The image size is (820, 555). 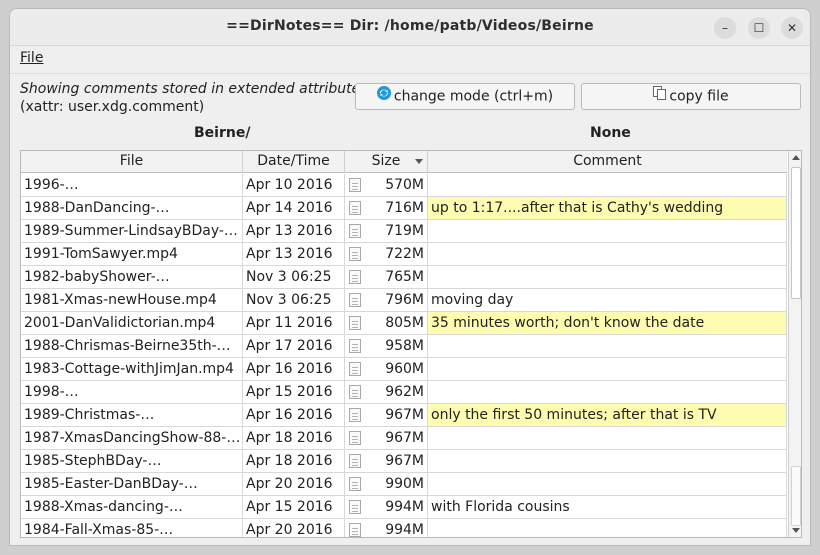 I want to click on cell-file: 2001-DanValidictorian.mp4, so click(x=132, y=323).